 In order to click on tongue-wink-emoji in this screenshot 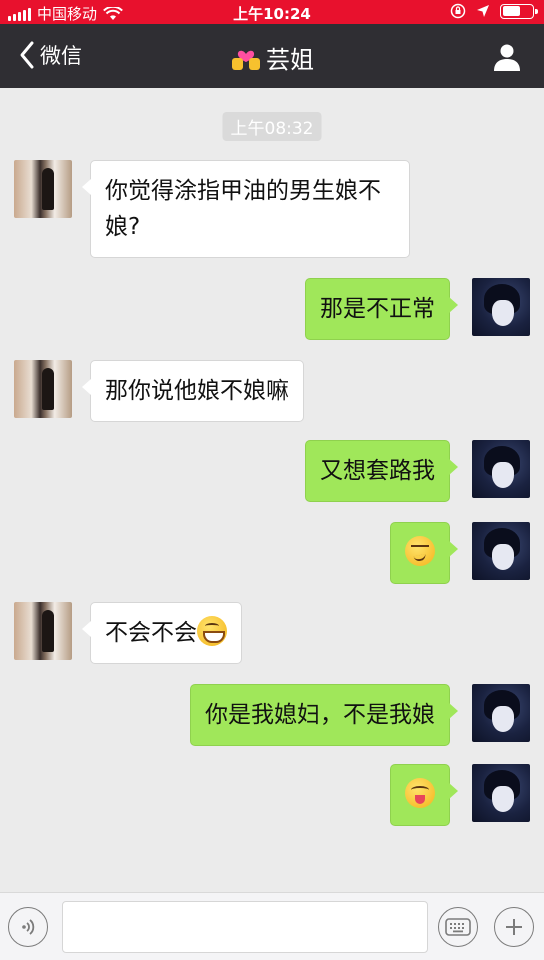, I will do `click(420, 793)`.